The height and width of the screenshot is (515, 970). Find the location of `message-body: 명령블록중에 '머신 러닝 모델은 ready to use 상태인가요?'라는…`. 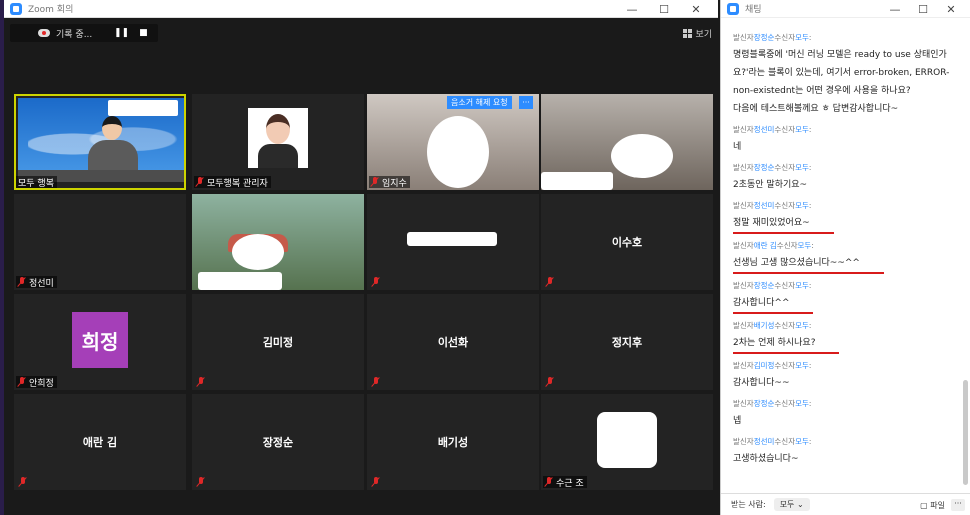

message-body: 명령블록중에 '머신 러닝 모델은 ready to use 상태인가요?'라는… is located at coordinates (841, 82).